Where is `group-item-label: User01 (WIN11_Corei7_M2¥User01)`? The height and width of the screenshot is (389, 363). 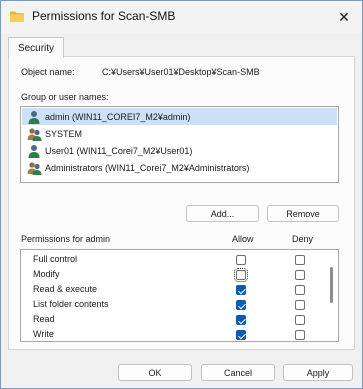
group-item-label: User01 (WIN11_Corei7_M2¥User01) is located at coordinates (119, 150).